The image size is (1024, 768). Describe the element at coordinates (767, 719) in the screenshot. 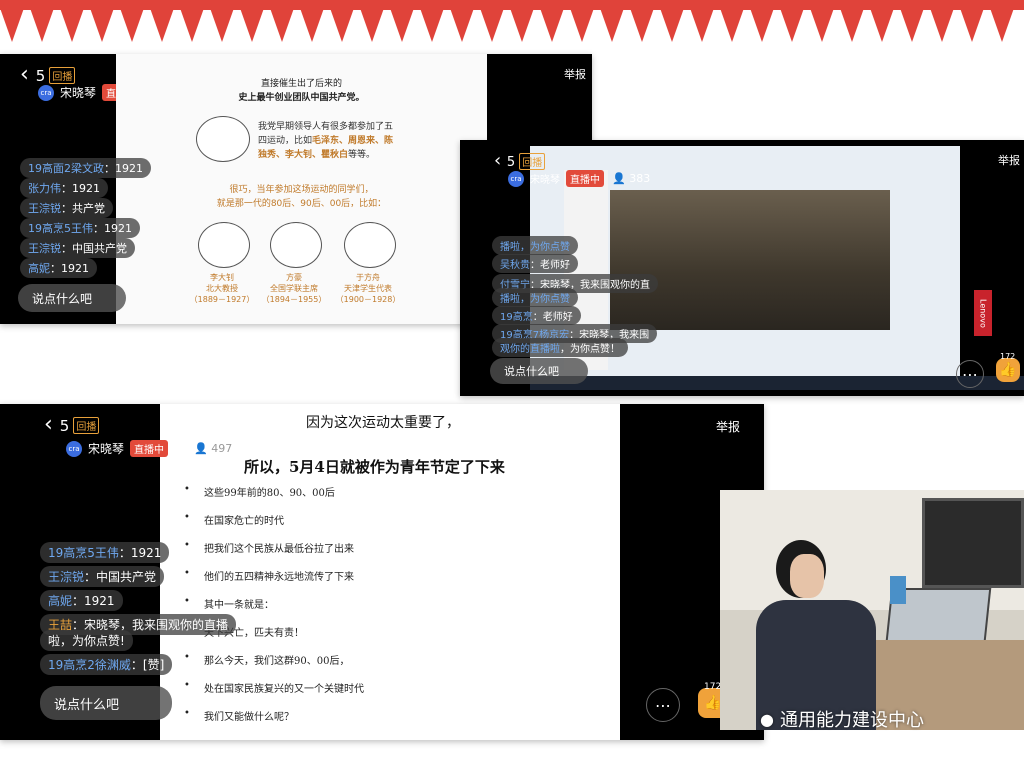

I see `wechat-icon: ●` at that location.